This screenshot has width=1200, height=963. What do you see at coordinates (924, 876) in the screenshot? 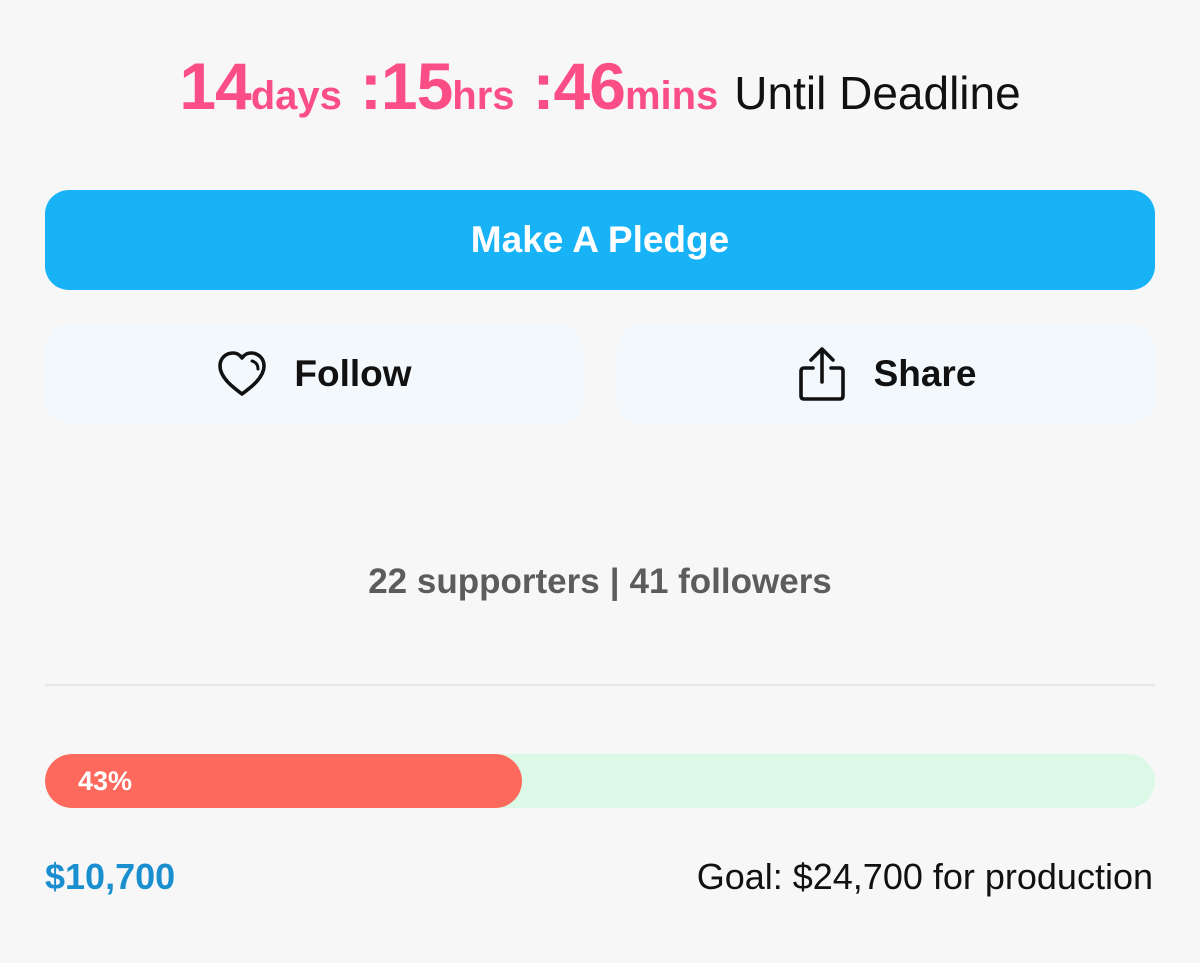
I see `funding-goal: Goal: $24,700 for production` at bounding box center [924, 876].